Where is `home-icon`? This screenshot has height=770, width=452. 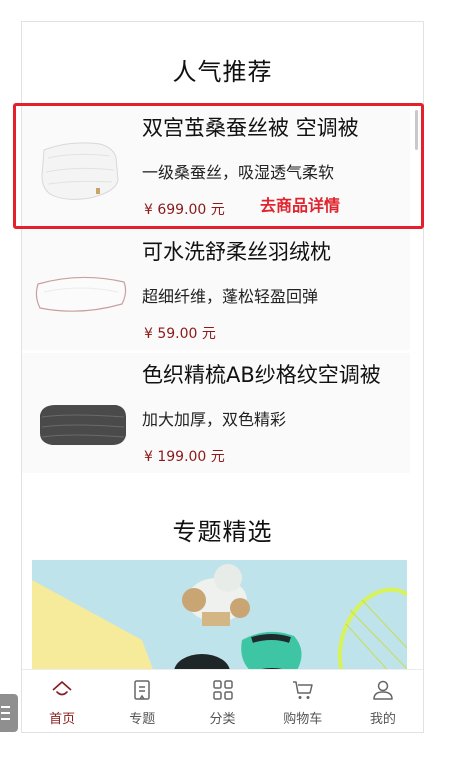 home-icon is located at coordinates (62, 688).